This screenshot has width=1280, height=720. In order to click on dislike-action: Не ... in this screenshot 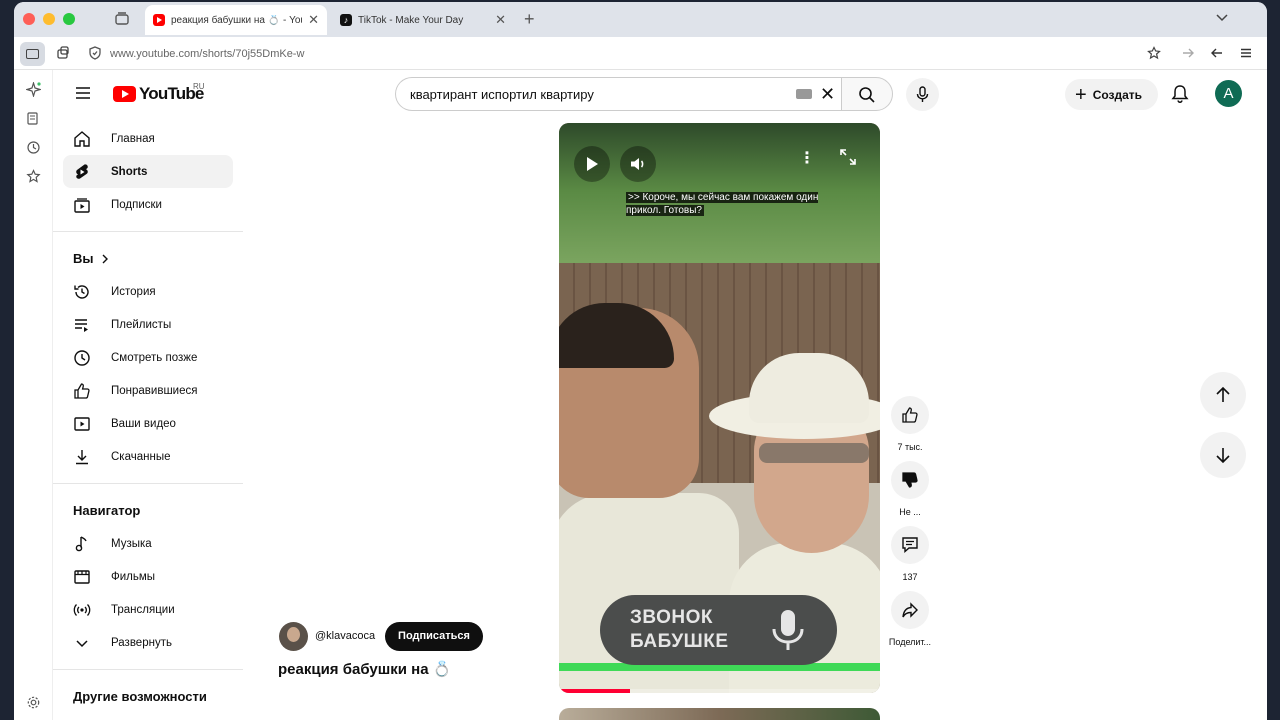, I will do `click(910, 489)`.